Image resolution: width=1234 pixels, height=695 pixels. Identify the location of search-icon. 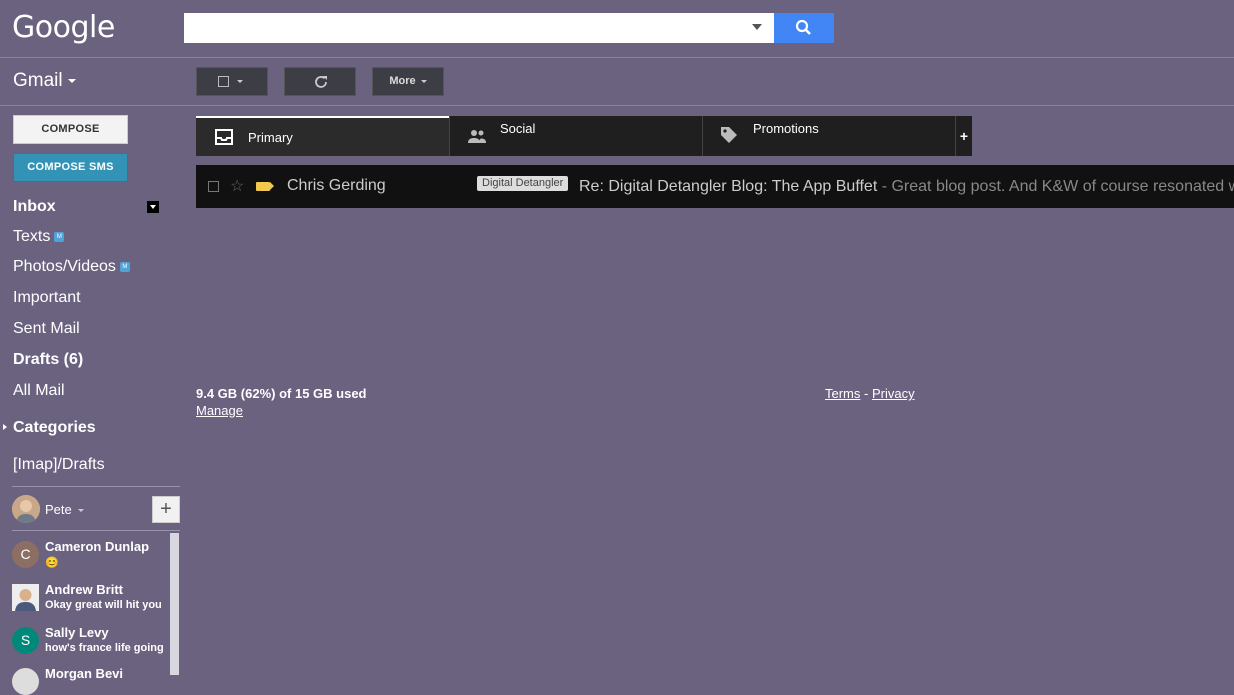
(803, 27).